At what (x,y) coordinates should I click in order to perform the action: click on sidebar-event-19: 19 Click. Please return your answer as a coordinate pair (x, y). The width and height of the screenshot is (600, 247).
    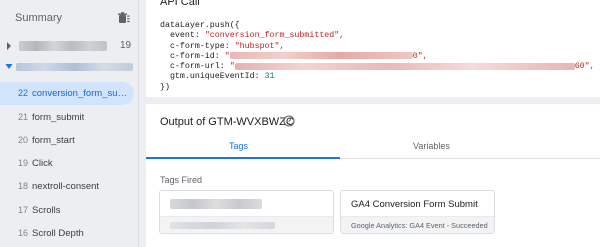
    Looking at the image, I should click on (69, 163).